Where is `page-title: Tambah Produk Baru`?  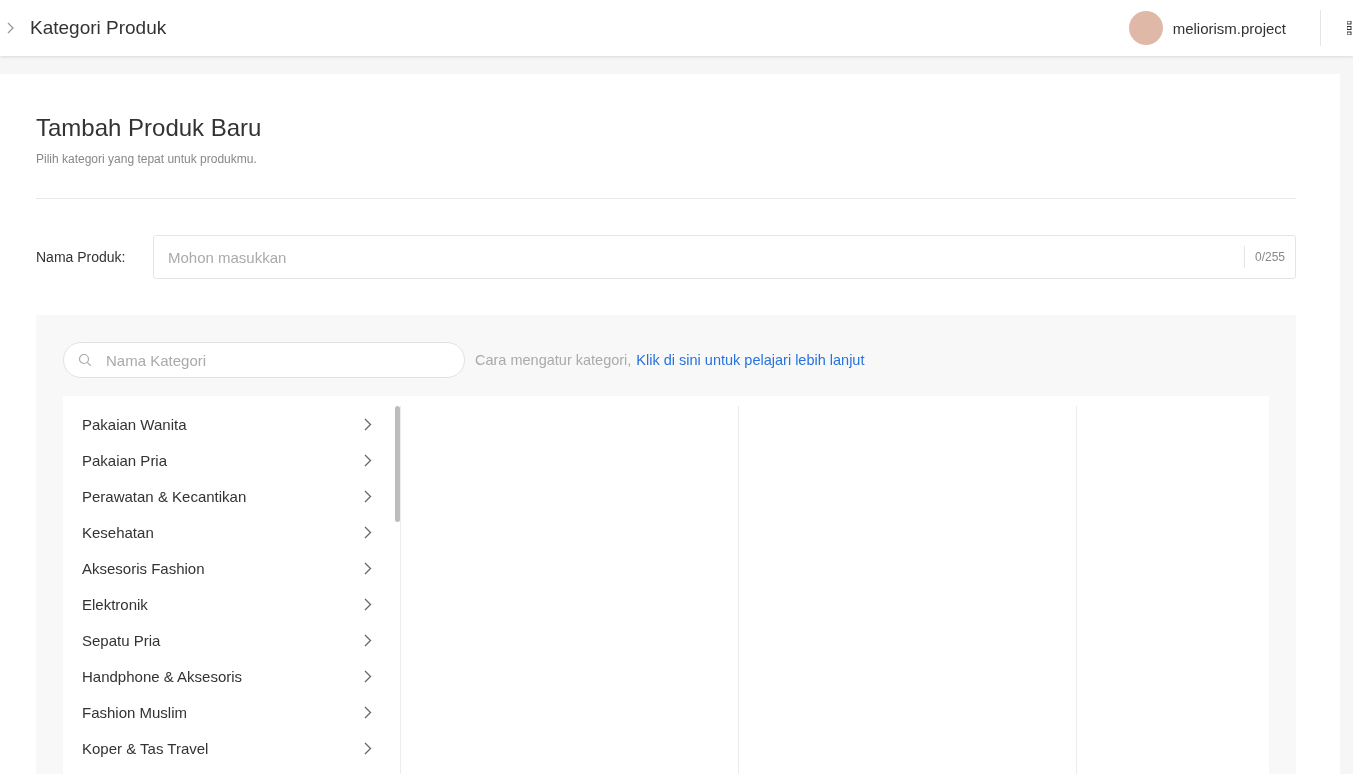
page-title: Tambah Produk Baru is located at coordinates (149, 128).